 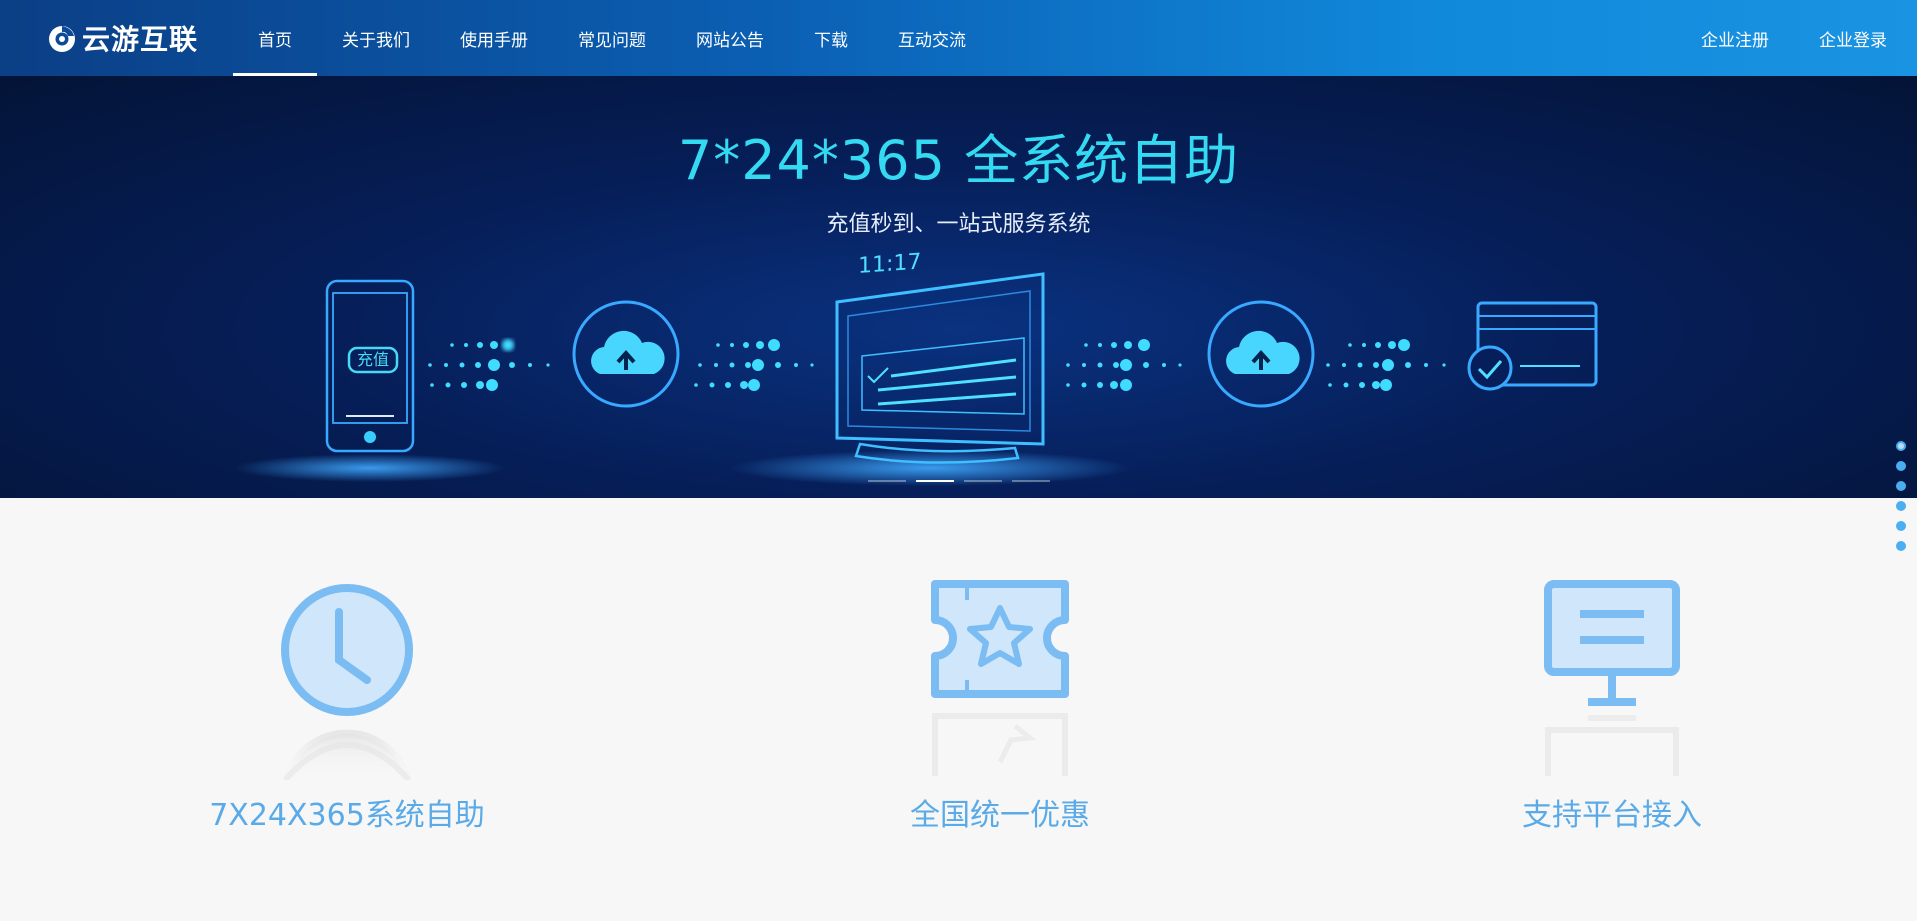 I want to click on nav-announcements: 网站公告, so click(x=730, y=38).